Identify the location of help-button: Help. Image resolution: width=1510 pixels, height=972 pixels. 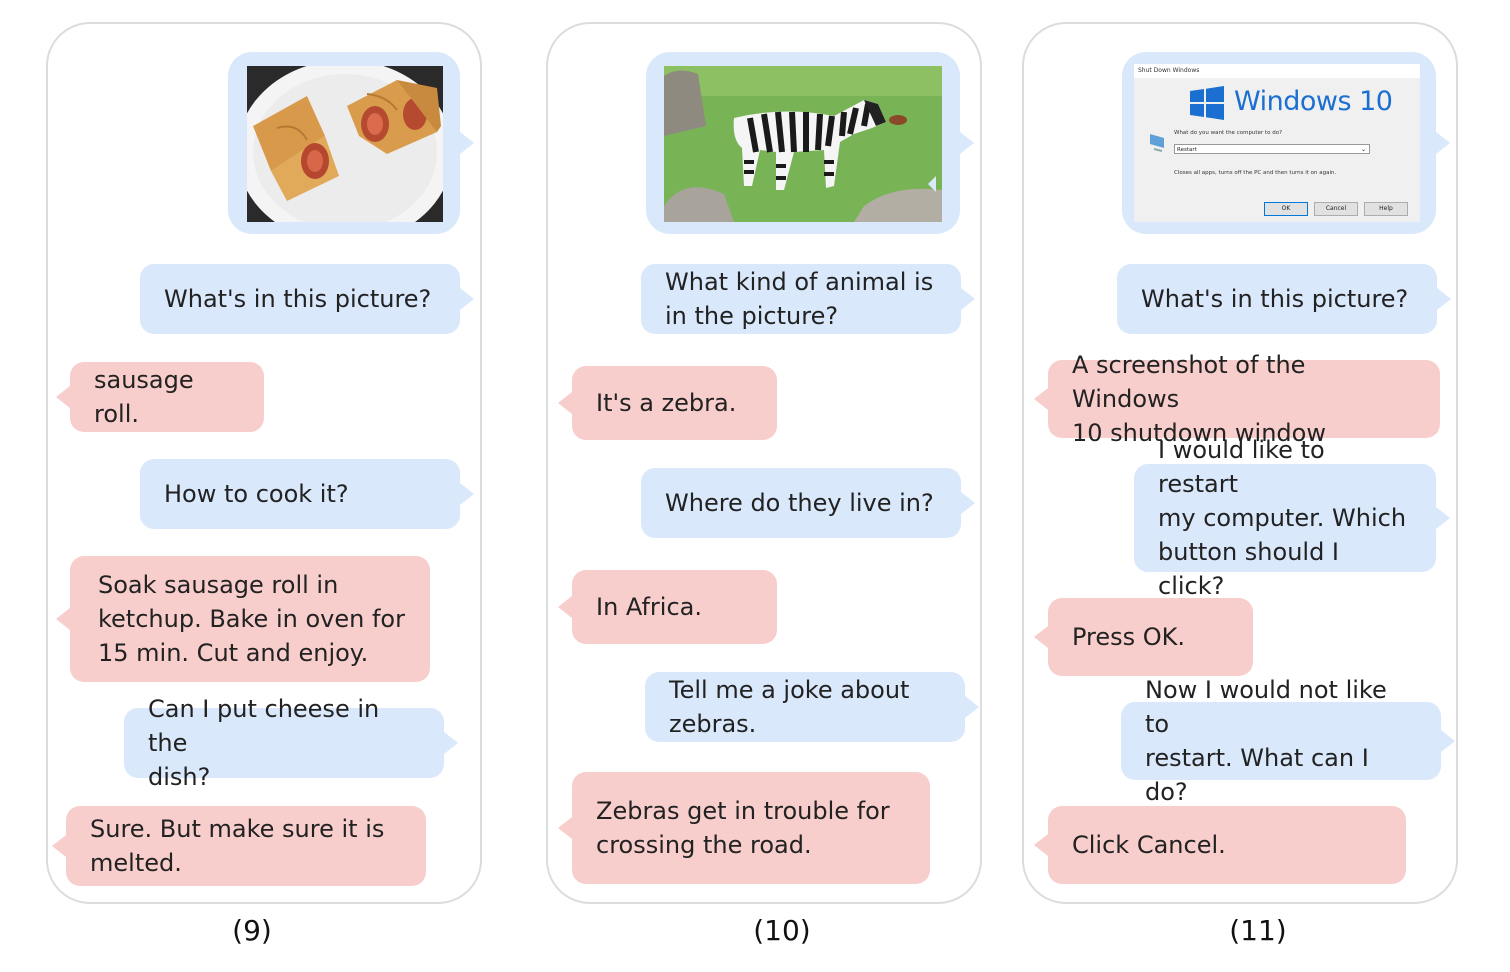
(1386, 209).